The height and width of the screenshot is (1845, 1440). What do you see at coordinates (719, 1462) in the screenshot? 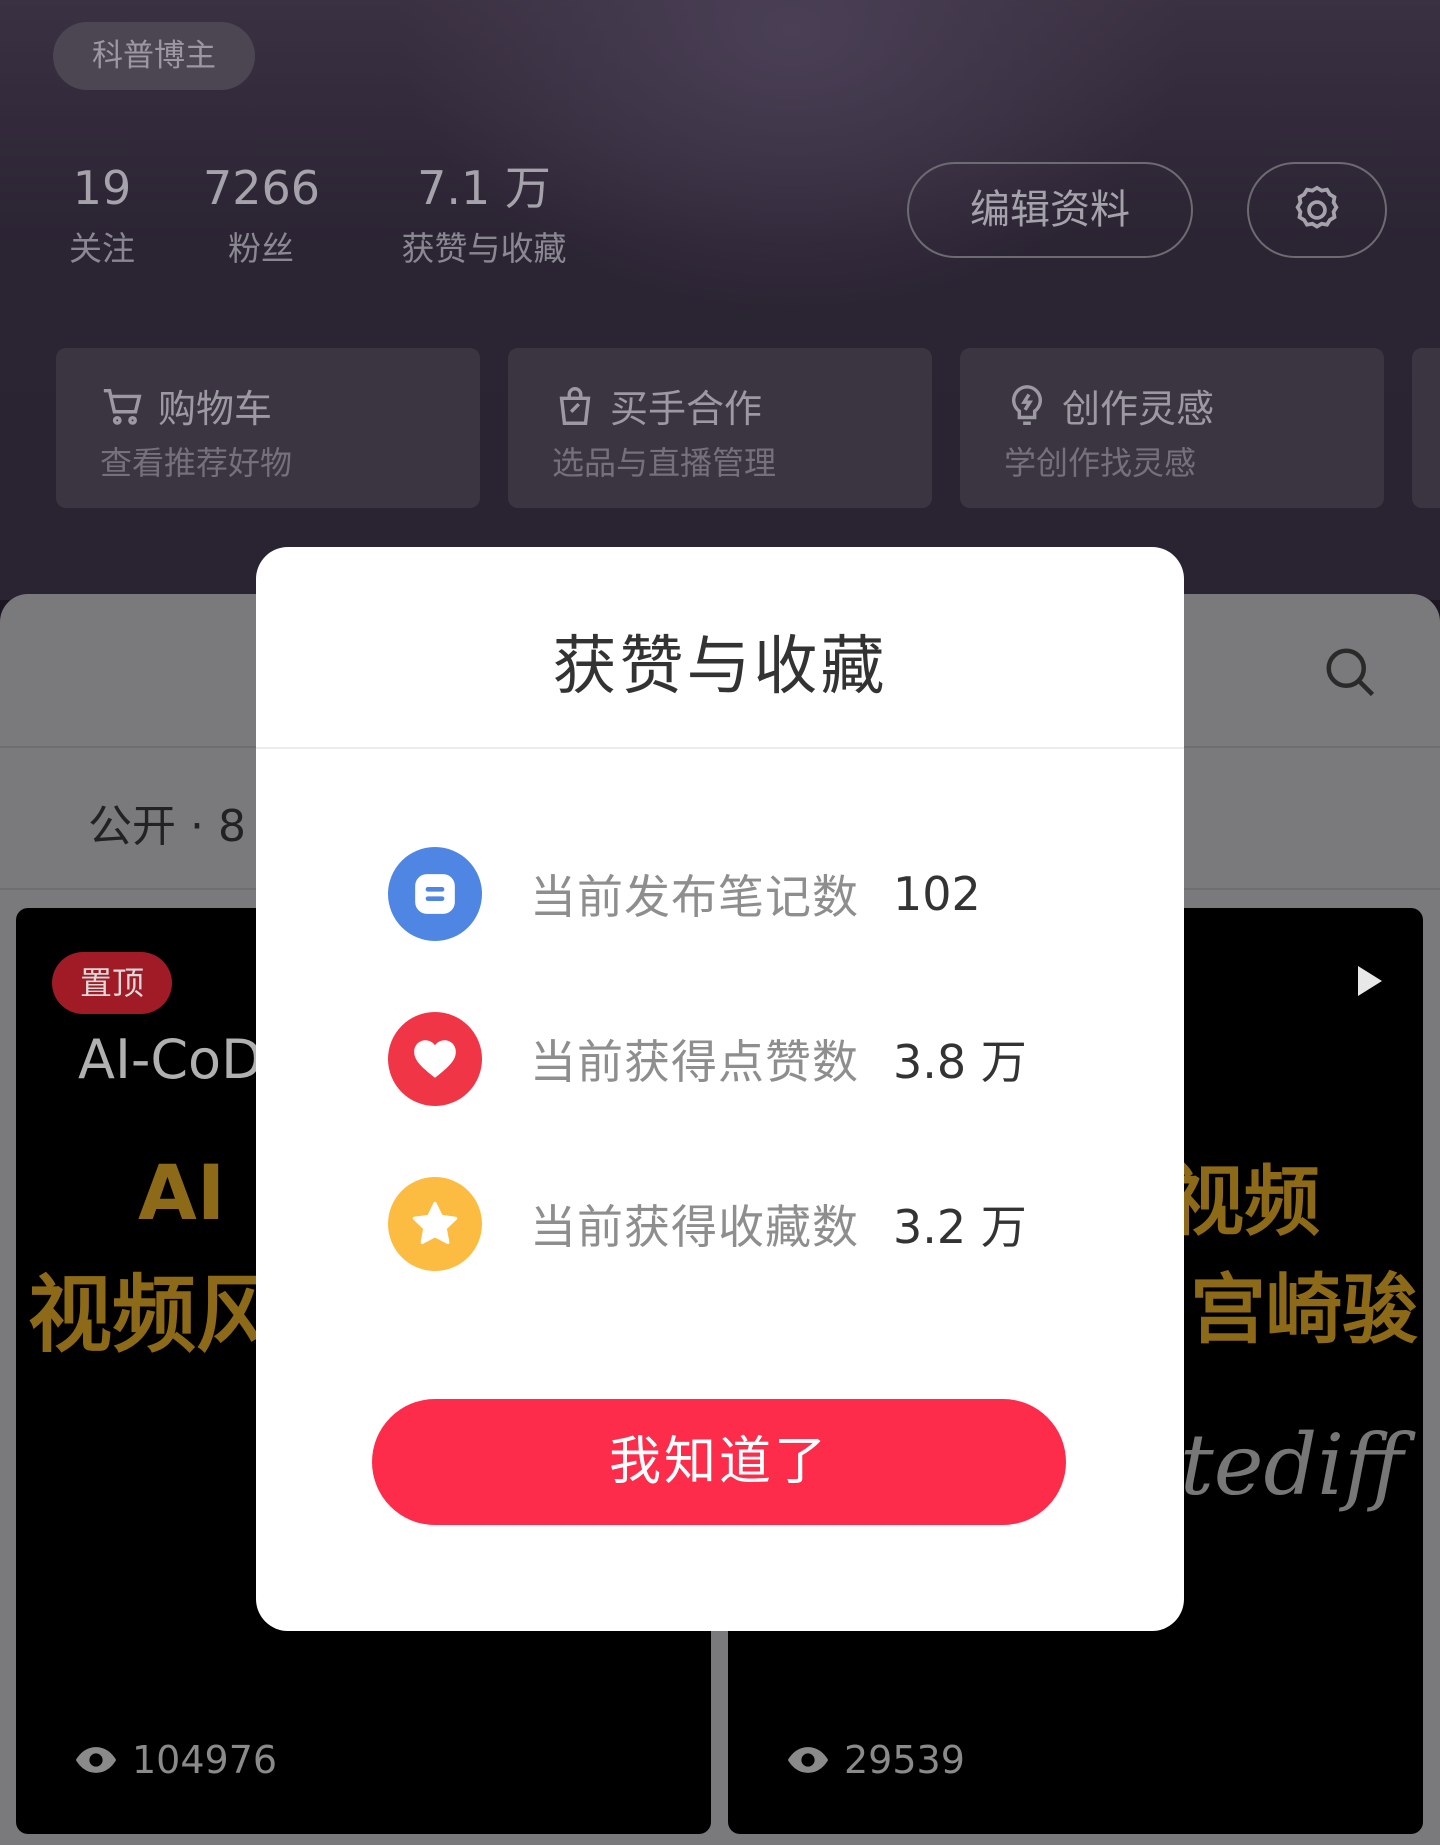
I see `got-it-button: 我知道了` at bounding box center [719, 1462].